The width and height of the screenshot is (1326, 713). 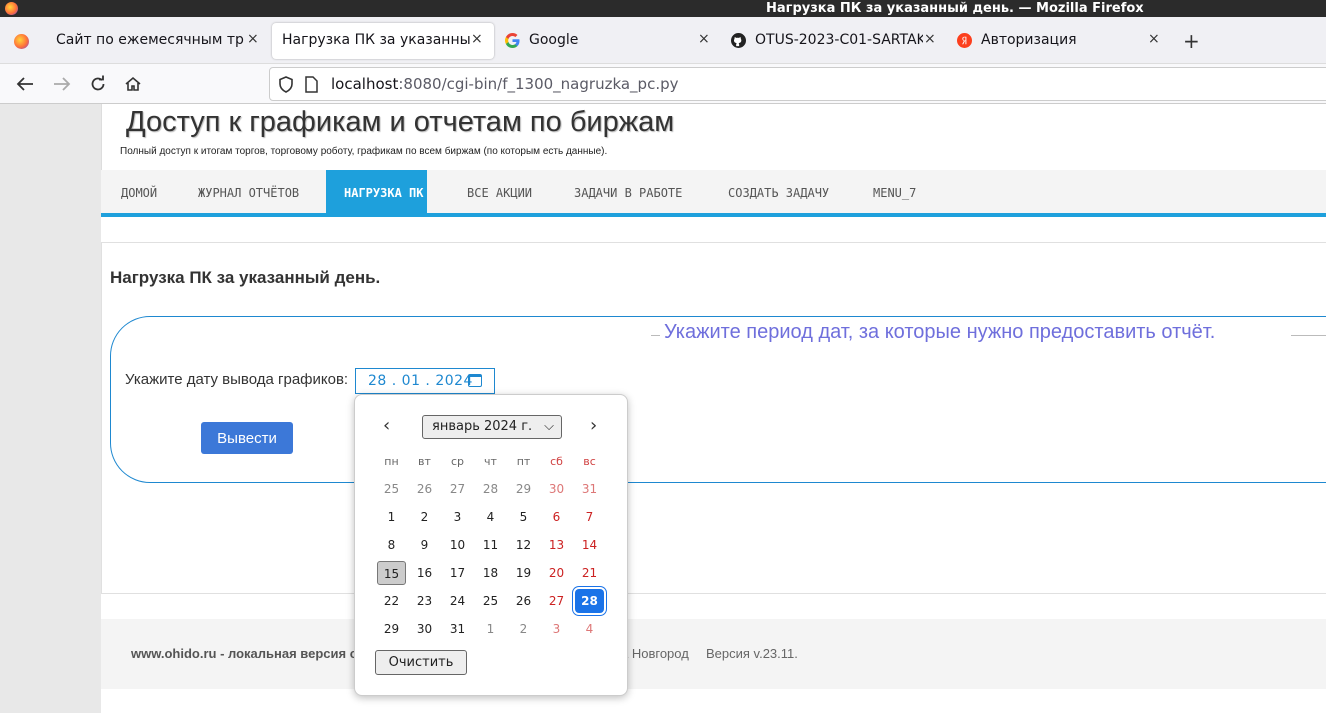 I want to click on footer-version: Версия v.23.11., so click(x=752, y=653).